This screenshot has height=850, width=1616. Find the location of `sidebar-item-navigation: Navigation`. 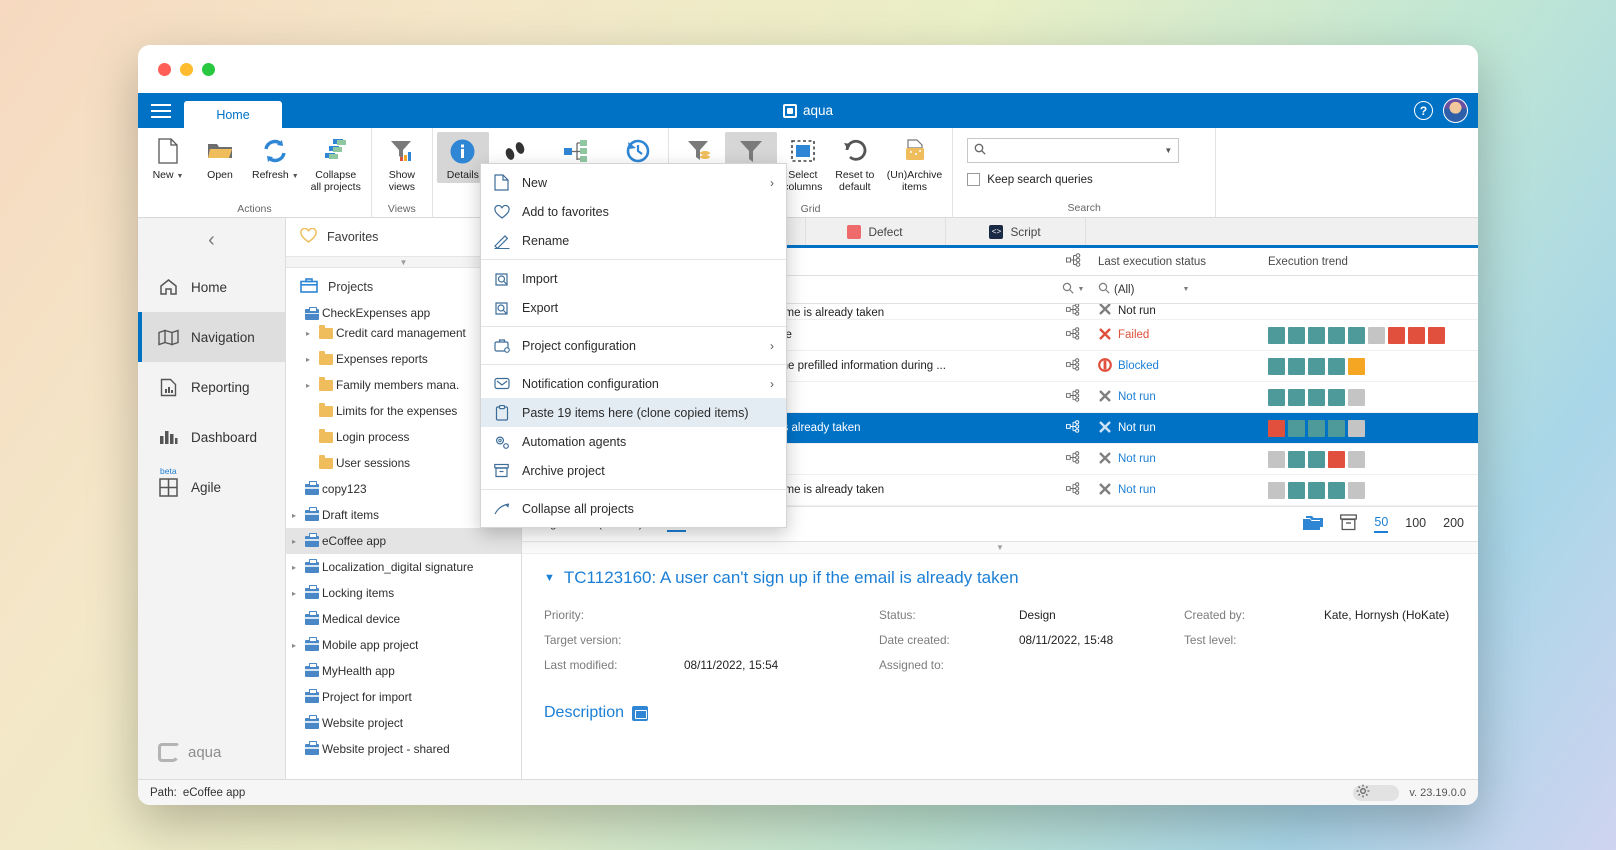

sidebar-item-navigation: Navigation is located at coordinates (211, 337).